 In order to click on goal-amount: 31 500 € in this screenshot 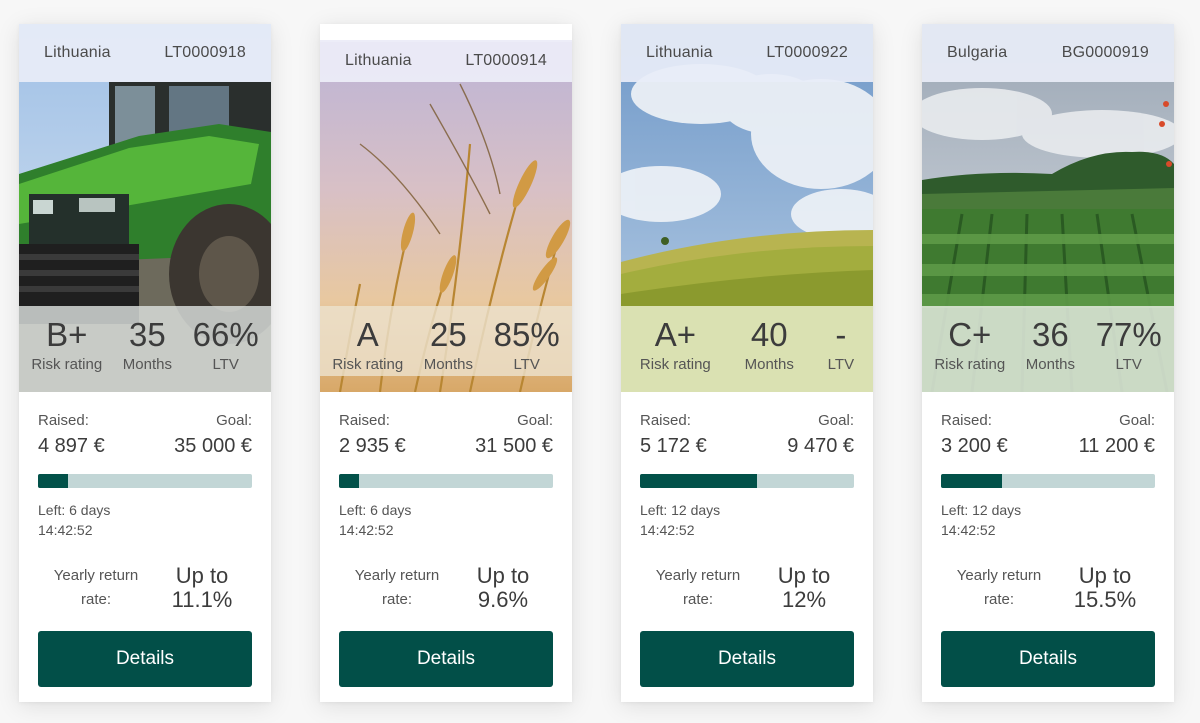, I will do `click(514, 446)`.